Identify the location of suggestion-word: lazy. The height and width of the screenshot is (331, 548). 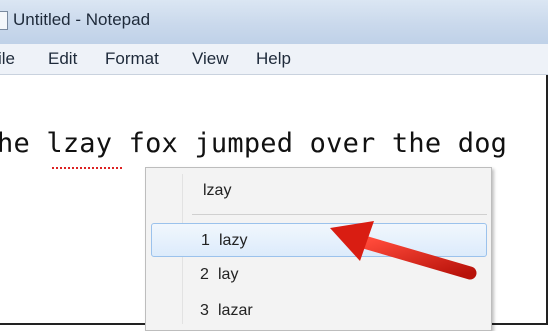
(233, 240).